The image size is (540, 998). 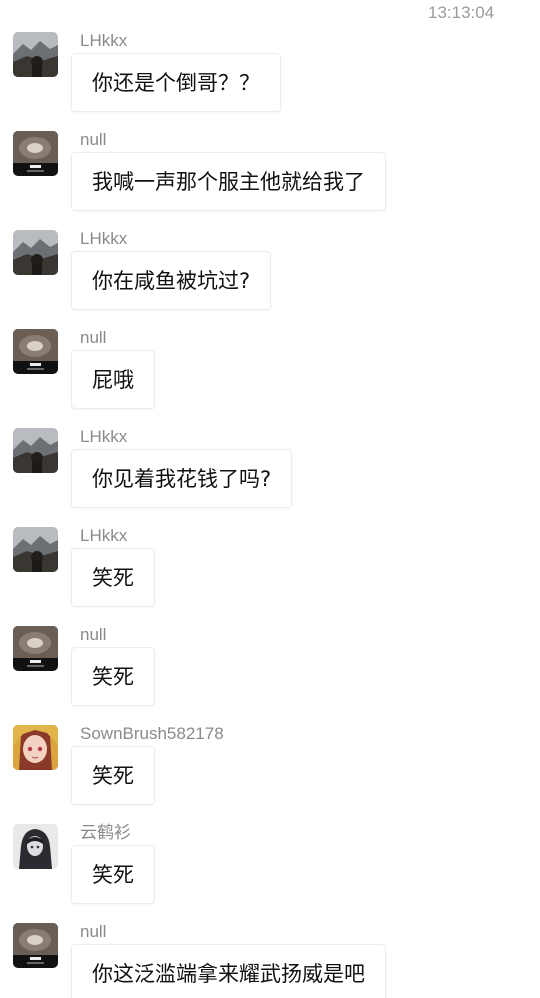 I want to click on message-bubble: 你还是个倒哥？？, so click(x=176, y=82).